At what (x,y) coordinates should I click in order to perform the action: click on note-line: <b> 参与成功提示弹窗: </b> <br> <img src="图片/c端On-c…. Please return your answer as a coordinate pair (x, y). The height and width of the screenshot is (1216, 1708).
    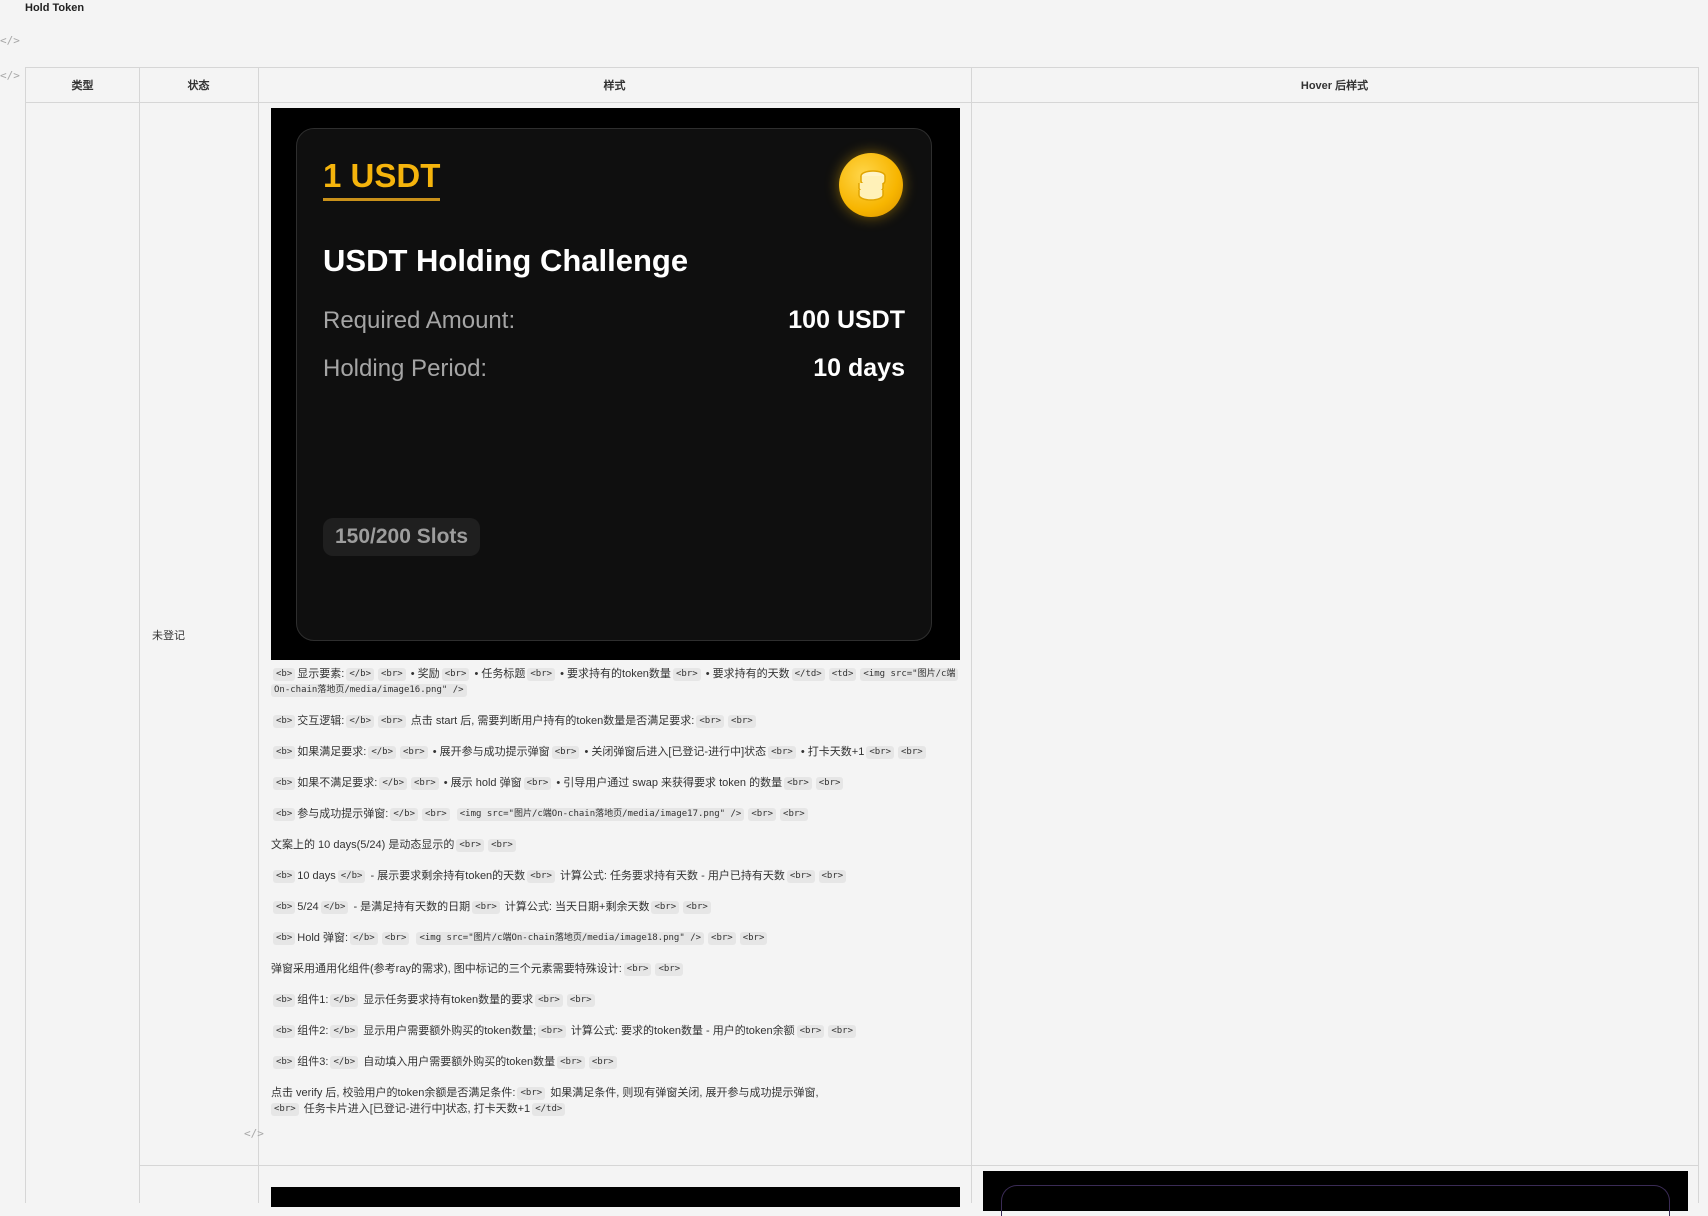
    Looking at the image, I should click on (621, 814).